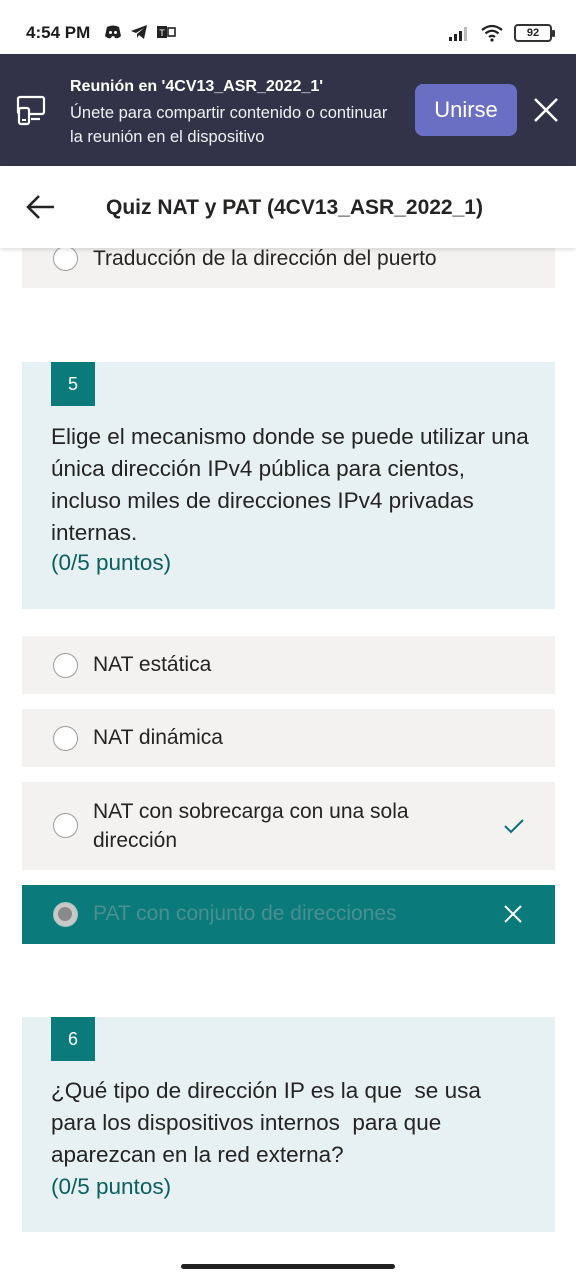  What do you see at coordinates (288, 1266) in the screenshot?
I see `gesture-nav-handle` at bounding box center [288, 1266].